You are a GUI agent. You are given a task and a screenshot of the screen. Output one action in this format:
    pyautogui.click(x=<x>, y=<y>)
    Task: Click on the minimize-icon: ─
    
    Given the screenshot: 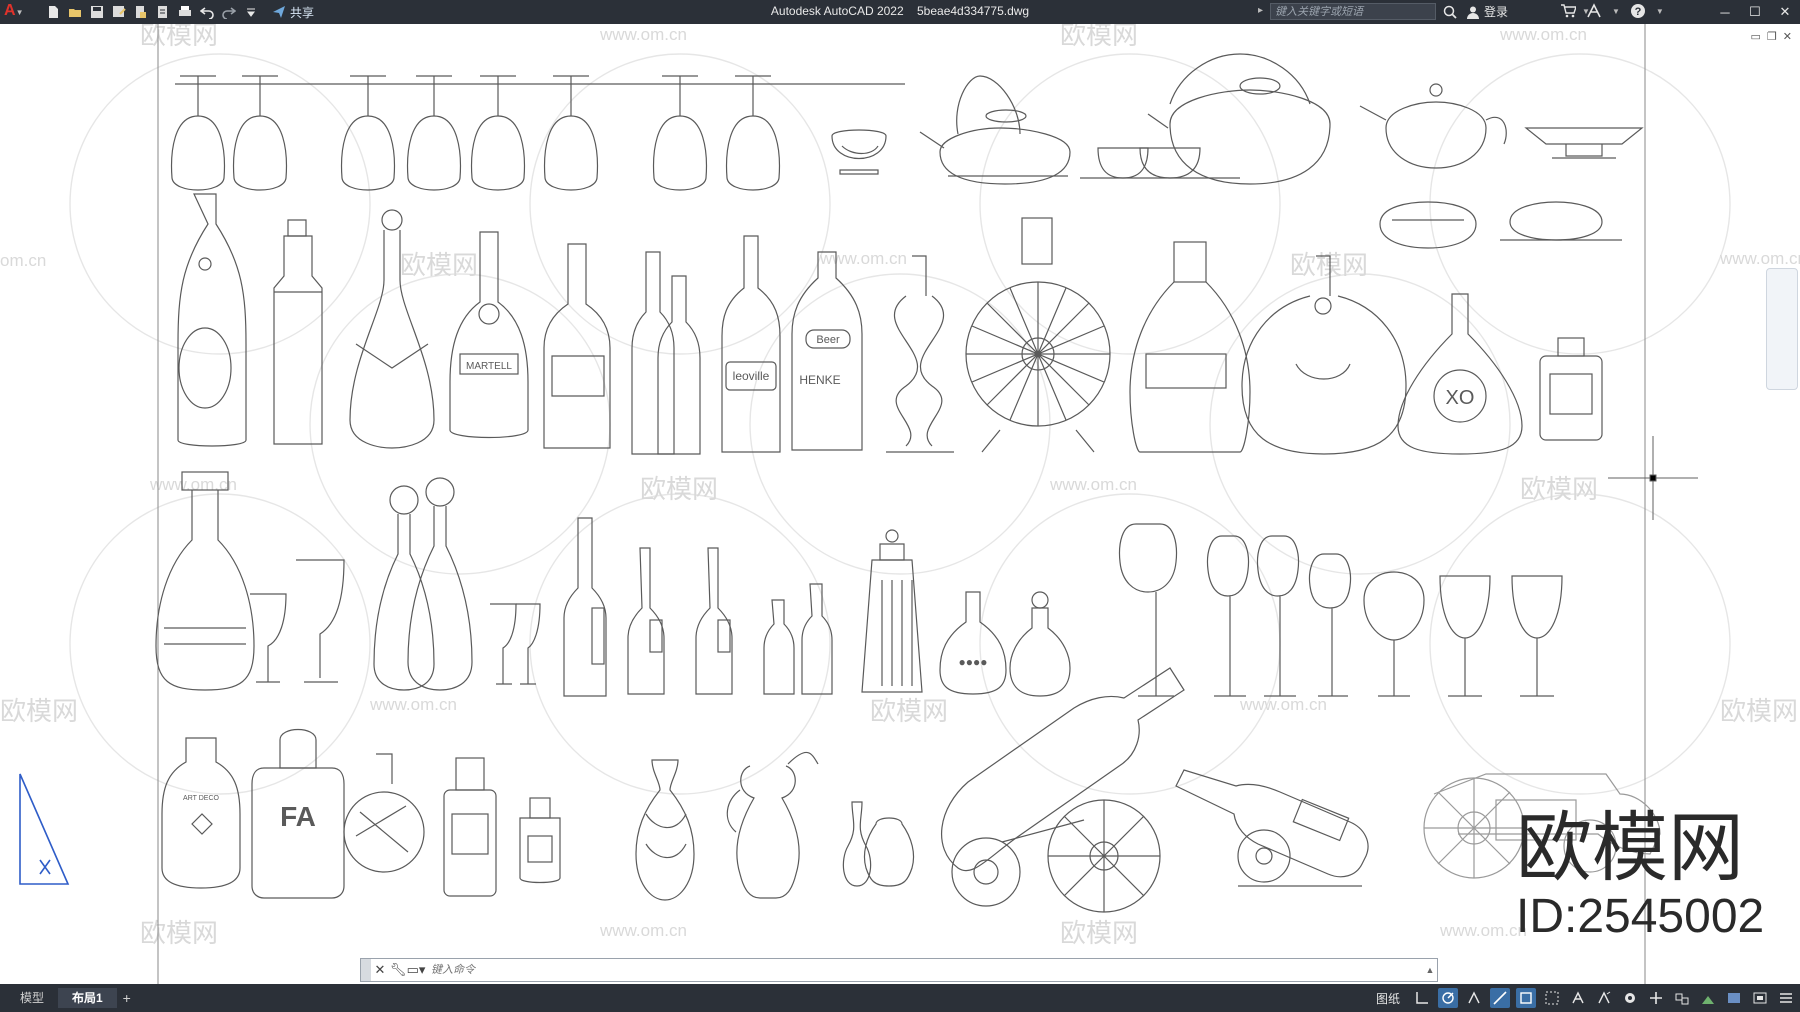 What is the action you would take?
    pyautogui.click(x=1725, y=12)
    